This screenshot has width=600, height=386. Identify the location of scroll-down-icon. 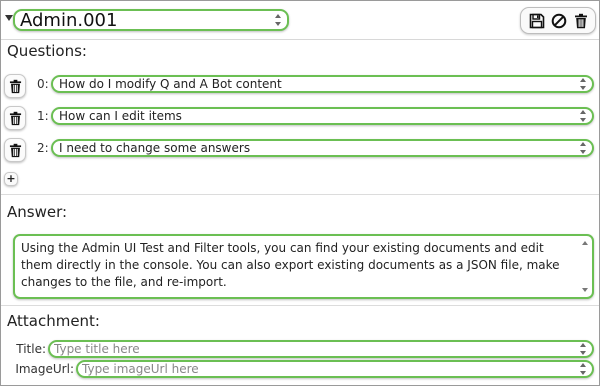
(585, 290).